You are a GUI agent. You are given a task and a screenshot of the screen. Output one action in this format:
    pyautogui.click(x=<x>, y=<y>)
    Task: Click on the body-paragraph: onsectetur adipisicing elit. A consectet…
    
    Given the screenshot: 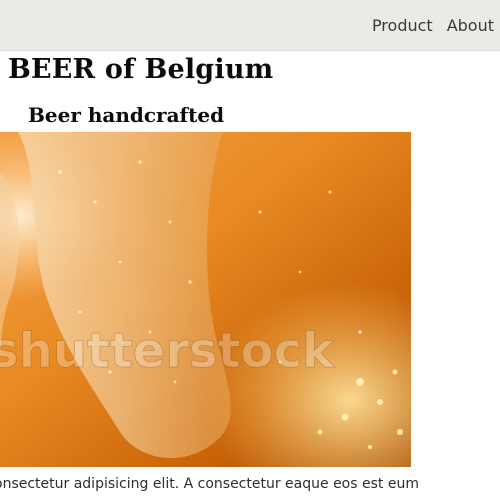 What is the action you would take?
    pyautogui.click(x=209, y=484)
    